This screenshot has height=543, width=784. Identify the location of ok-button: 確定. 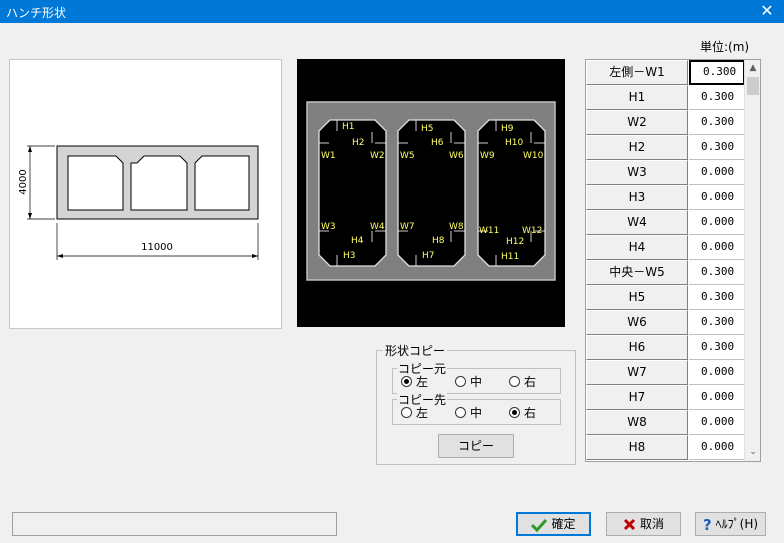
(553, 524).